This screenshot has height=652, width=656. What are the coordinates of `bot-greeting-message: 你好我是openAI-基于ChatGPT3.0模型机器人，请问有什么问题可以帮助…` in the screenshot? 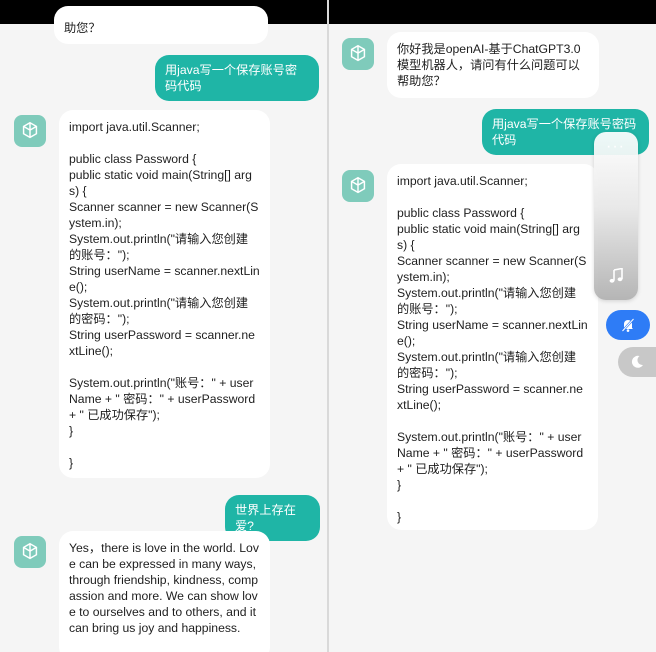 It's located at (493, 65).